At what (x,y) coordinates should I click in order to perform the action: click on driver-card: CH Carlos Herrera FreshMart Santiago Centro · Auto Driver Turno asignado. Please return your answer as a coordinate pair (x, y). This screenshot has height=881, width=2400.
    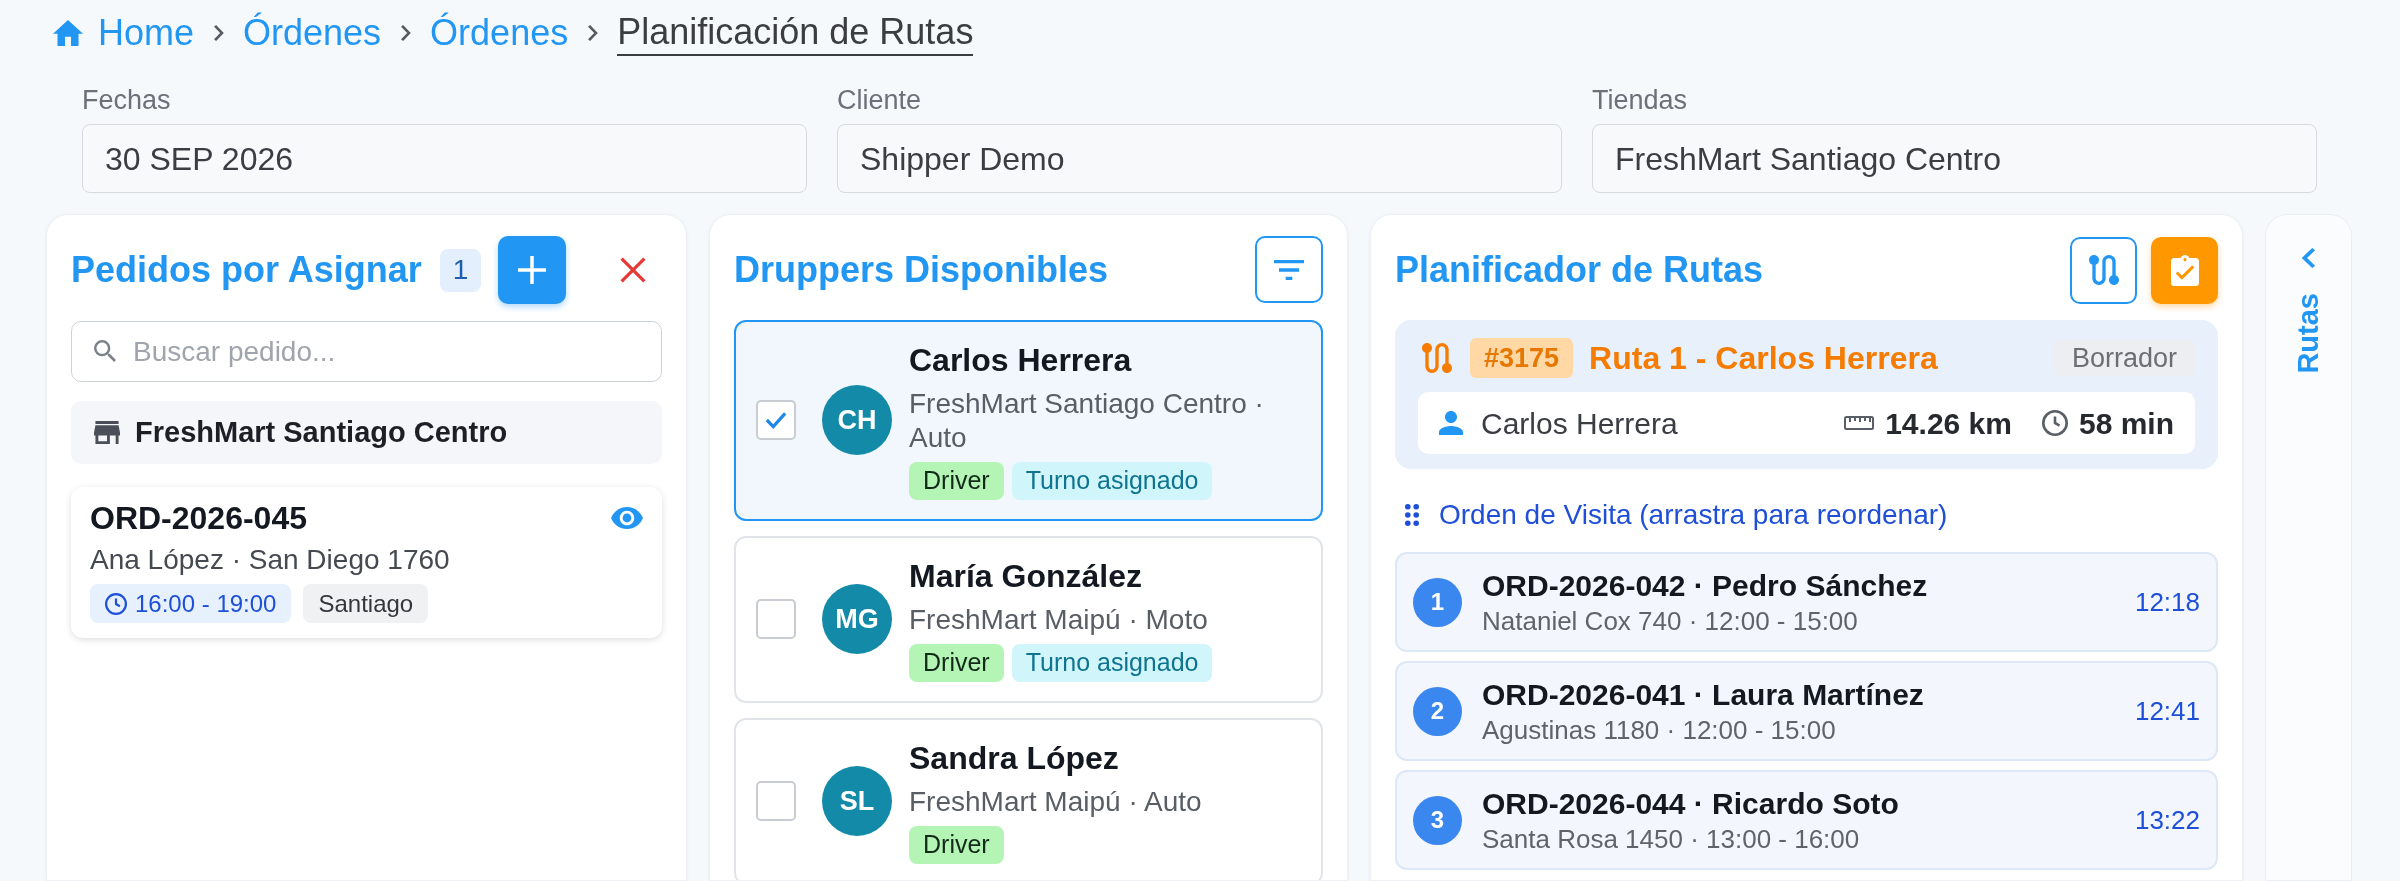
    Looking at the image, I should click on (1028, 420).